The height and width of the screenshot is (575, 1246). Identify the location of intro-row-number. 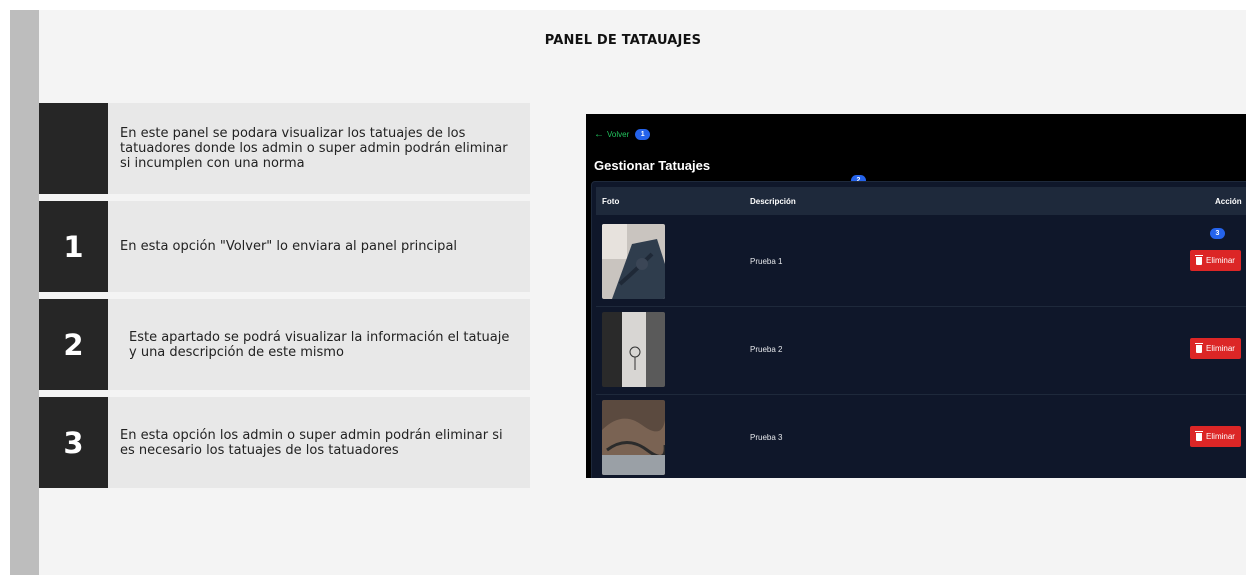
(73, 148).